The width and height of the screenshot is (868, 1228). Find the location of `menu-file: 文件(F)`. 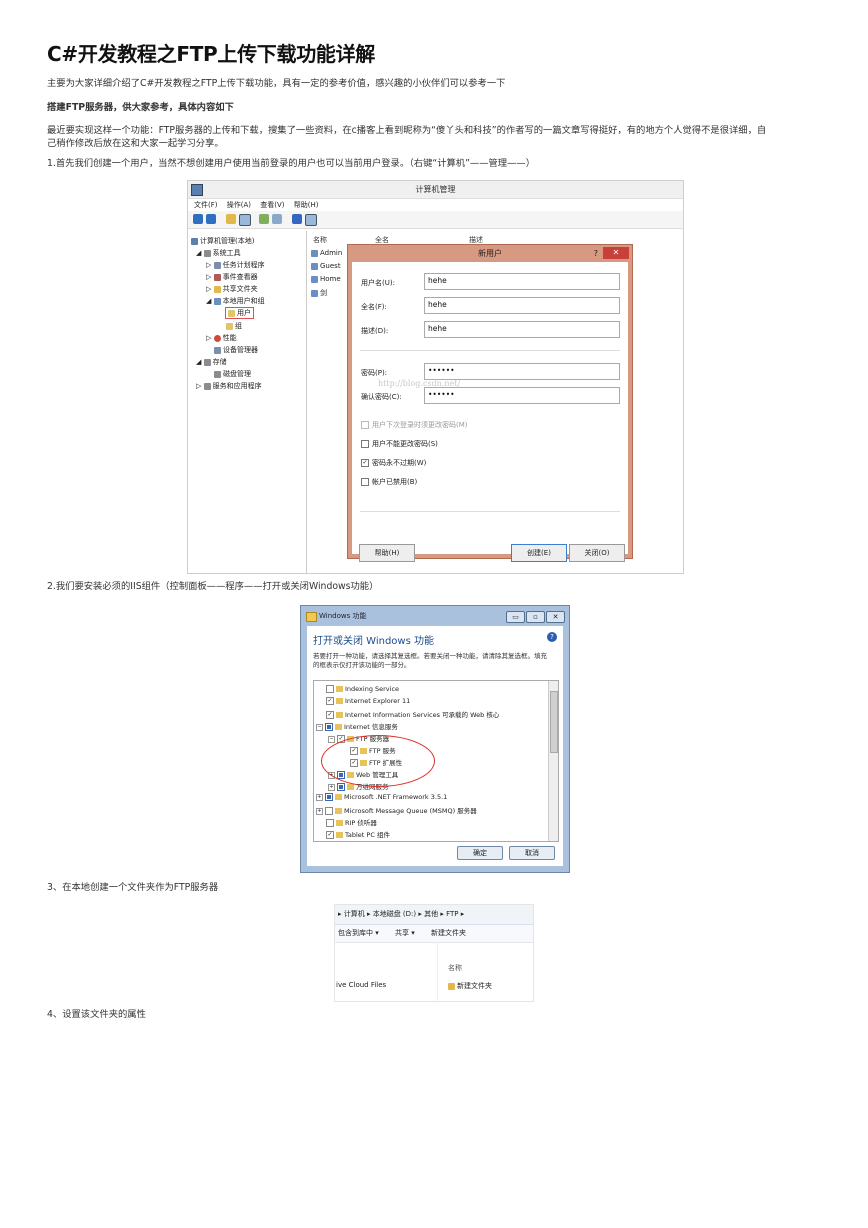

menu-file: 文件(F) is located at coordinates (206, 205).